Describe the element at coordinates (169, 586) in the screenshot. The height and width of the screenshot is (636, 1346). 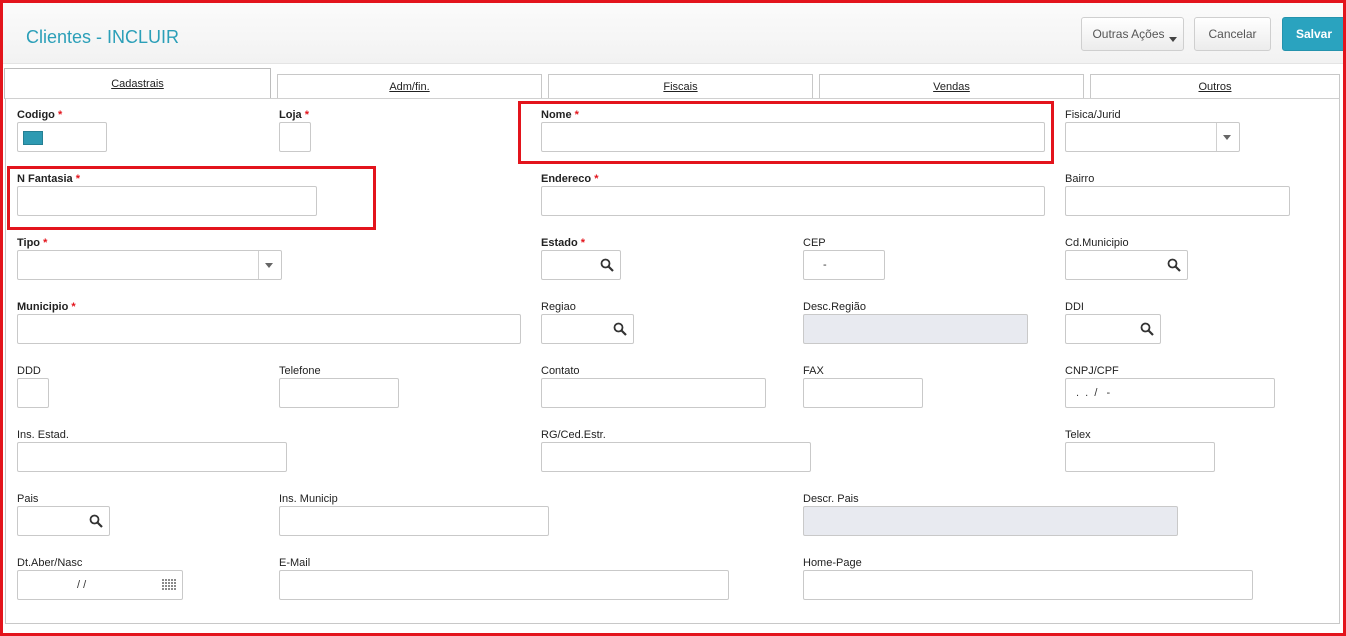
I see `calendar-icon` at that location.